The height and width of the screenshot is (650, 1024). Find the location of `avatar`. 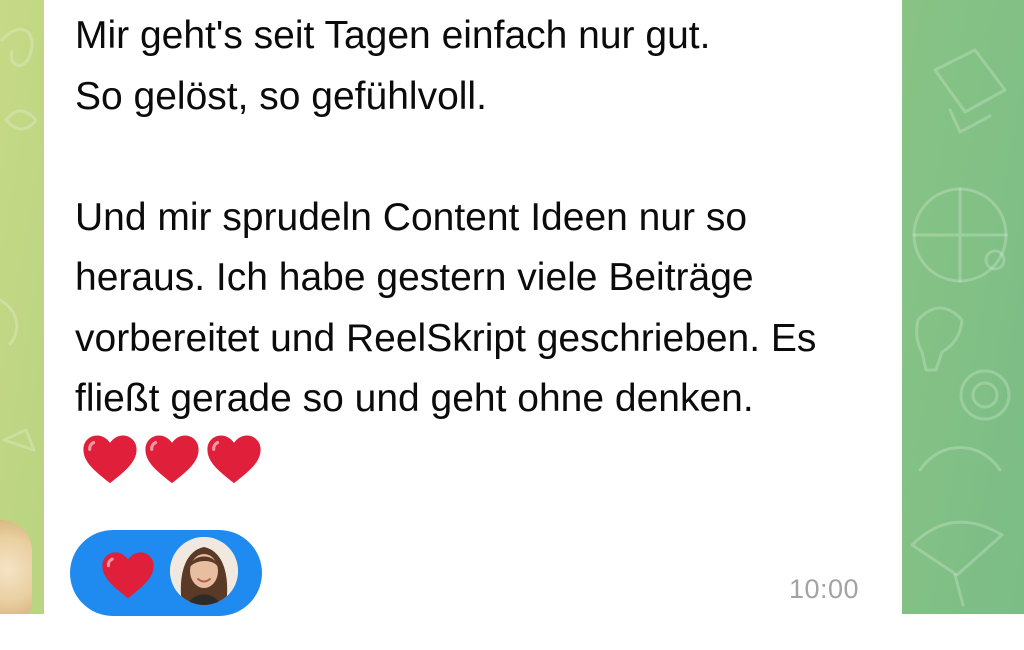

avatar is located at coordinates (204, 571).